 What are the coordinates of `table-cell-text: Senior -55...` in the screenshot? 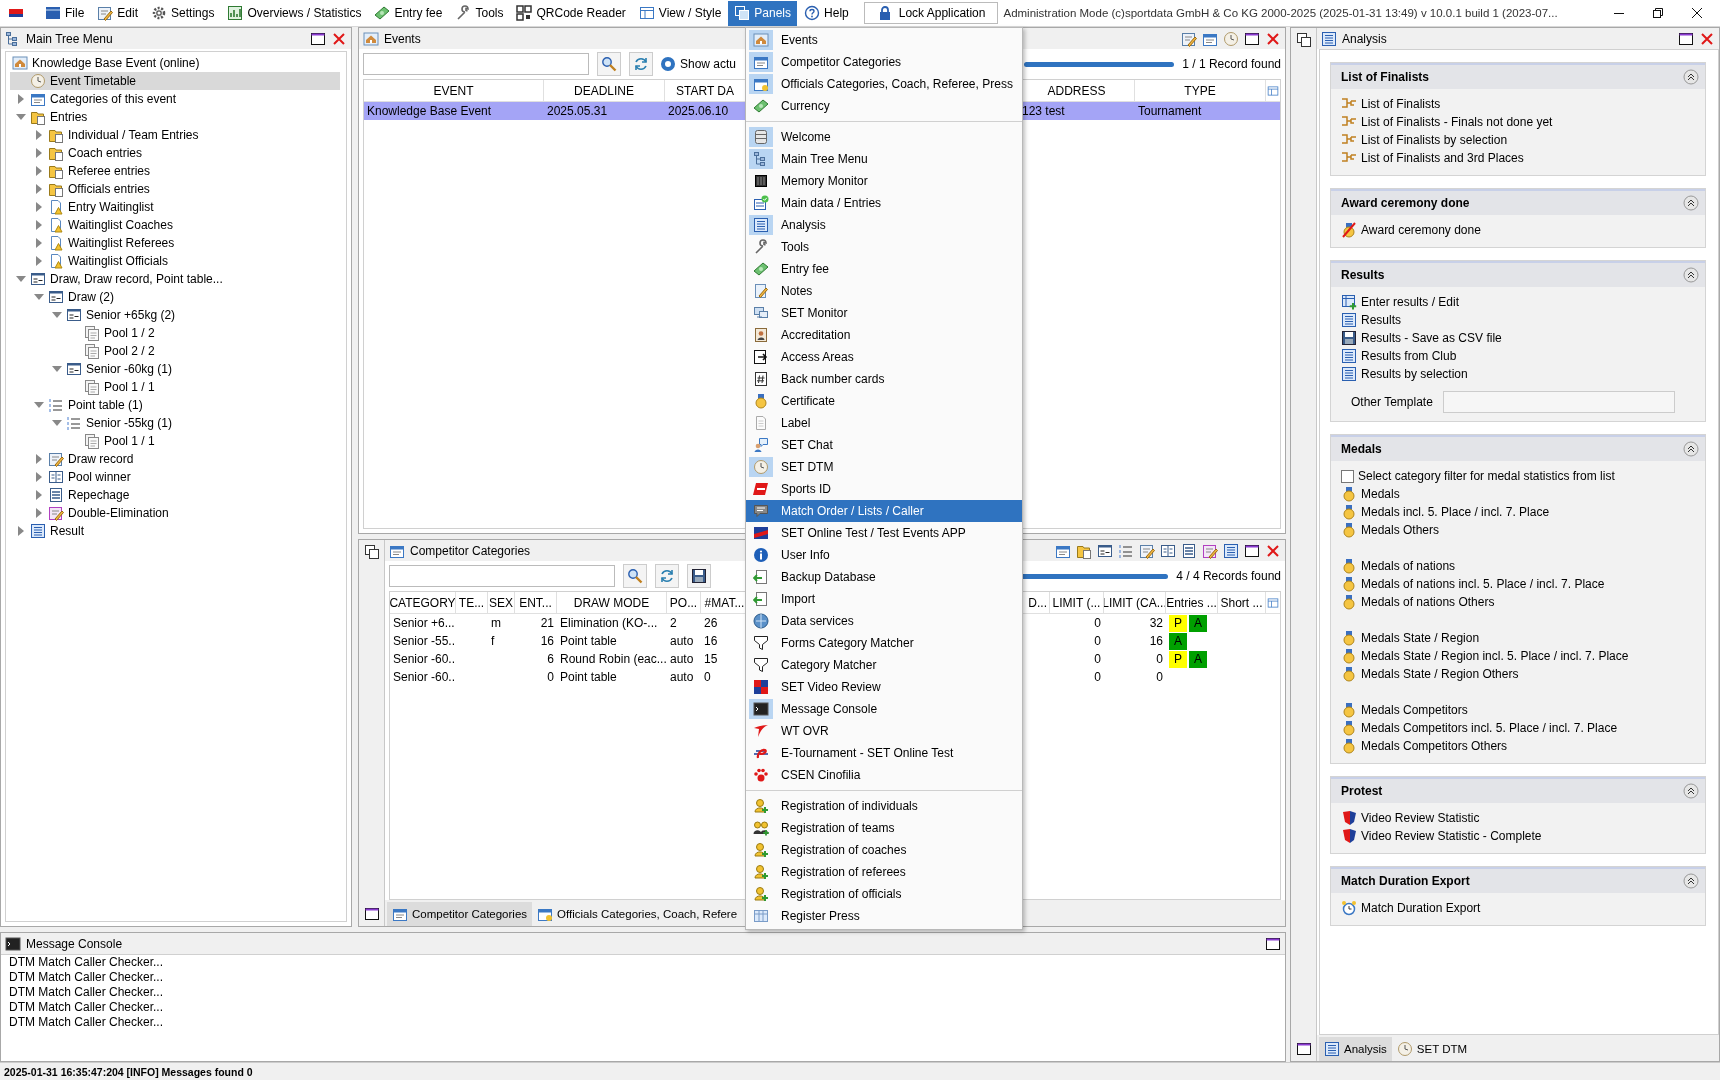 It's located at (424, 641).